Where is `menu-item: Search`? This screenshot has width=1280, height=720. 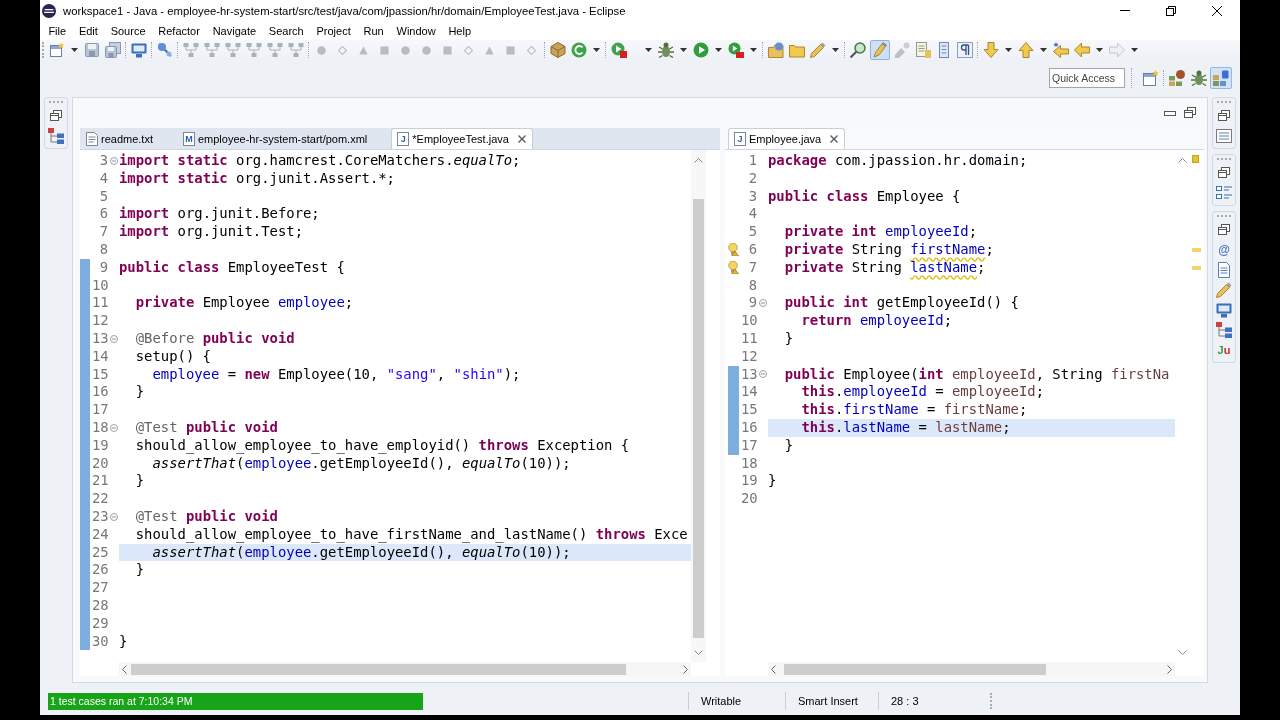
menu-item: Search is located at coordinates (286, 30).